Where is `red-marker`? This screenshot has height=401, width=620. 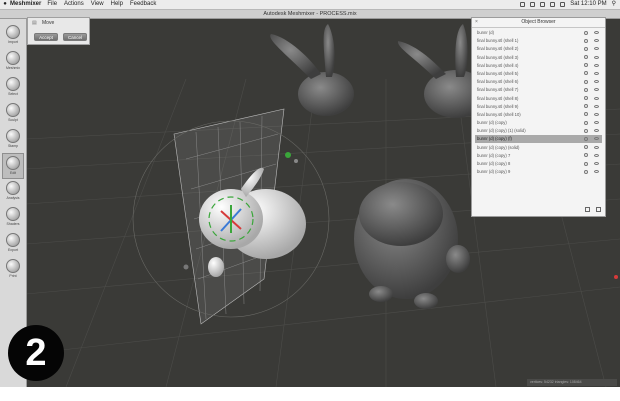 red-marker is located at coordinates (616, 277).